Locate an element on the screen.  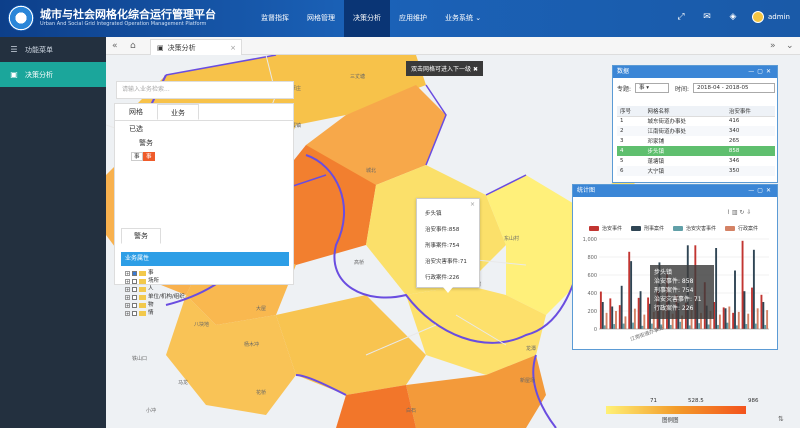
time-range-input: 2018-04 - 2018-05 is located at coordinates (734, 88).